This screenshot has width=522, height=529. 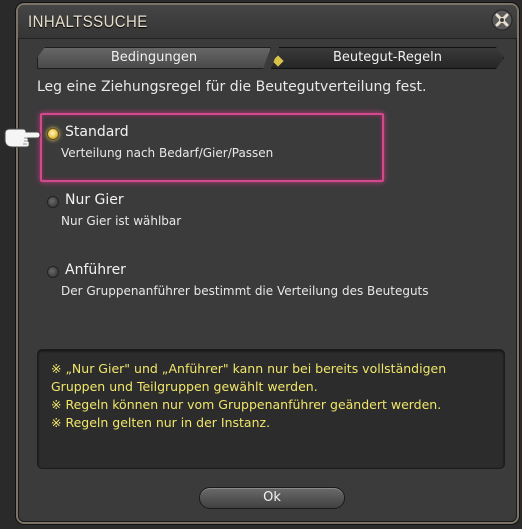 I want to click on selected-tab-indicator-icon, so click(x=277, y=60).